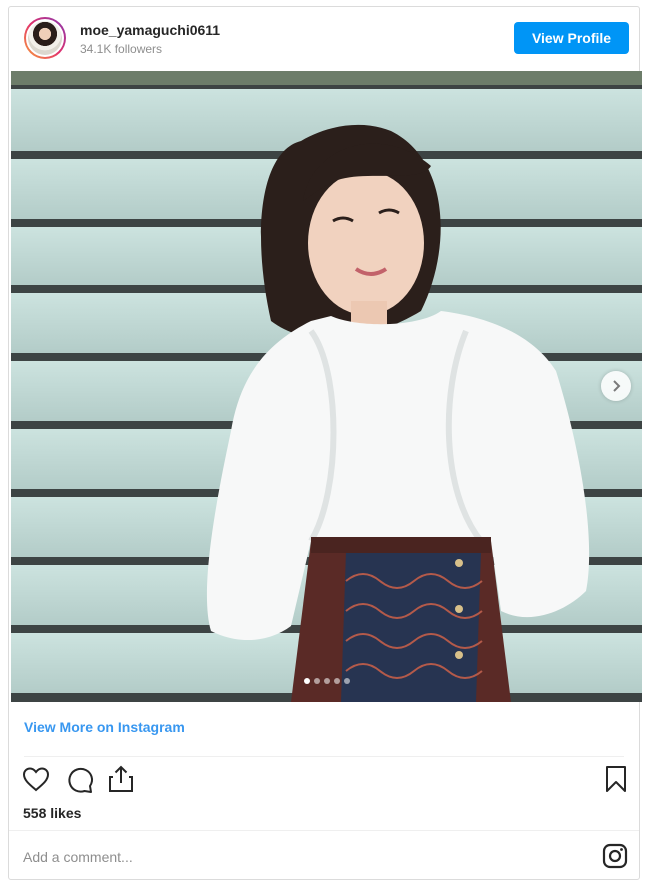  I want to click on bookmark-icon, so click(616, 779).